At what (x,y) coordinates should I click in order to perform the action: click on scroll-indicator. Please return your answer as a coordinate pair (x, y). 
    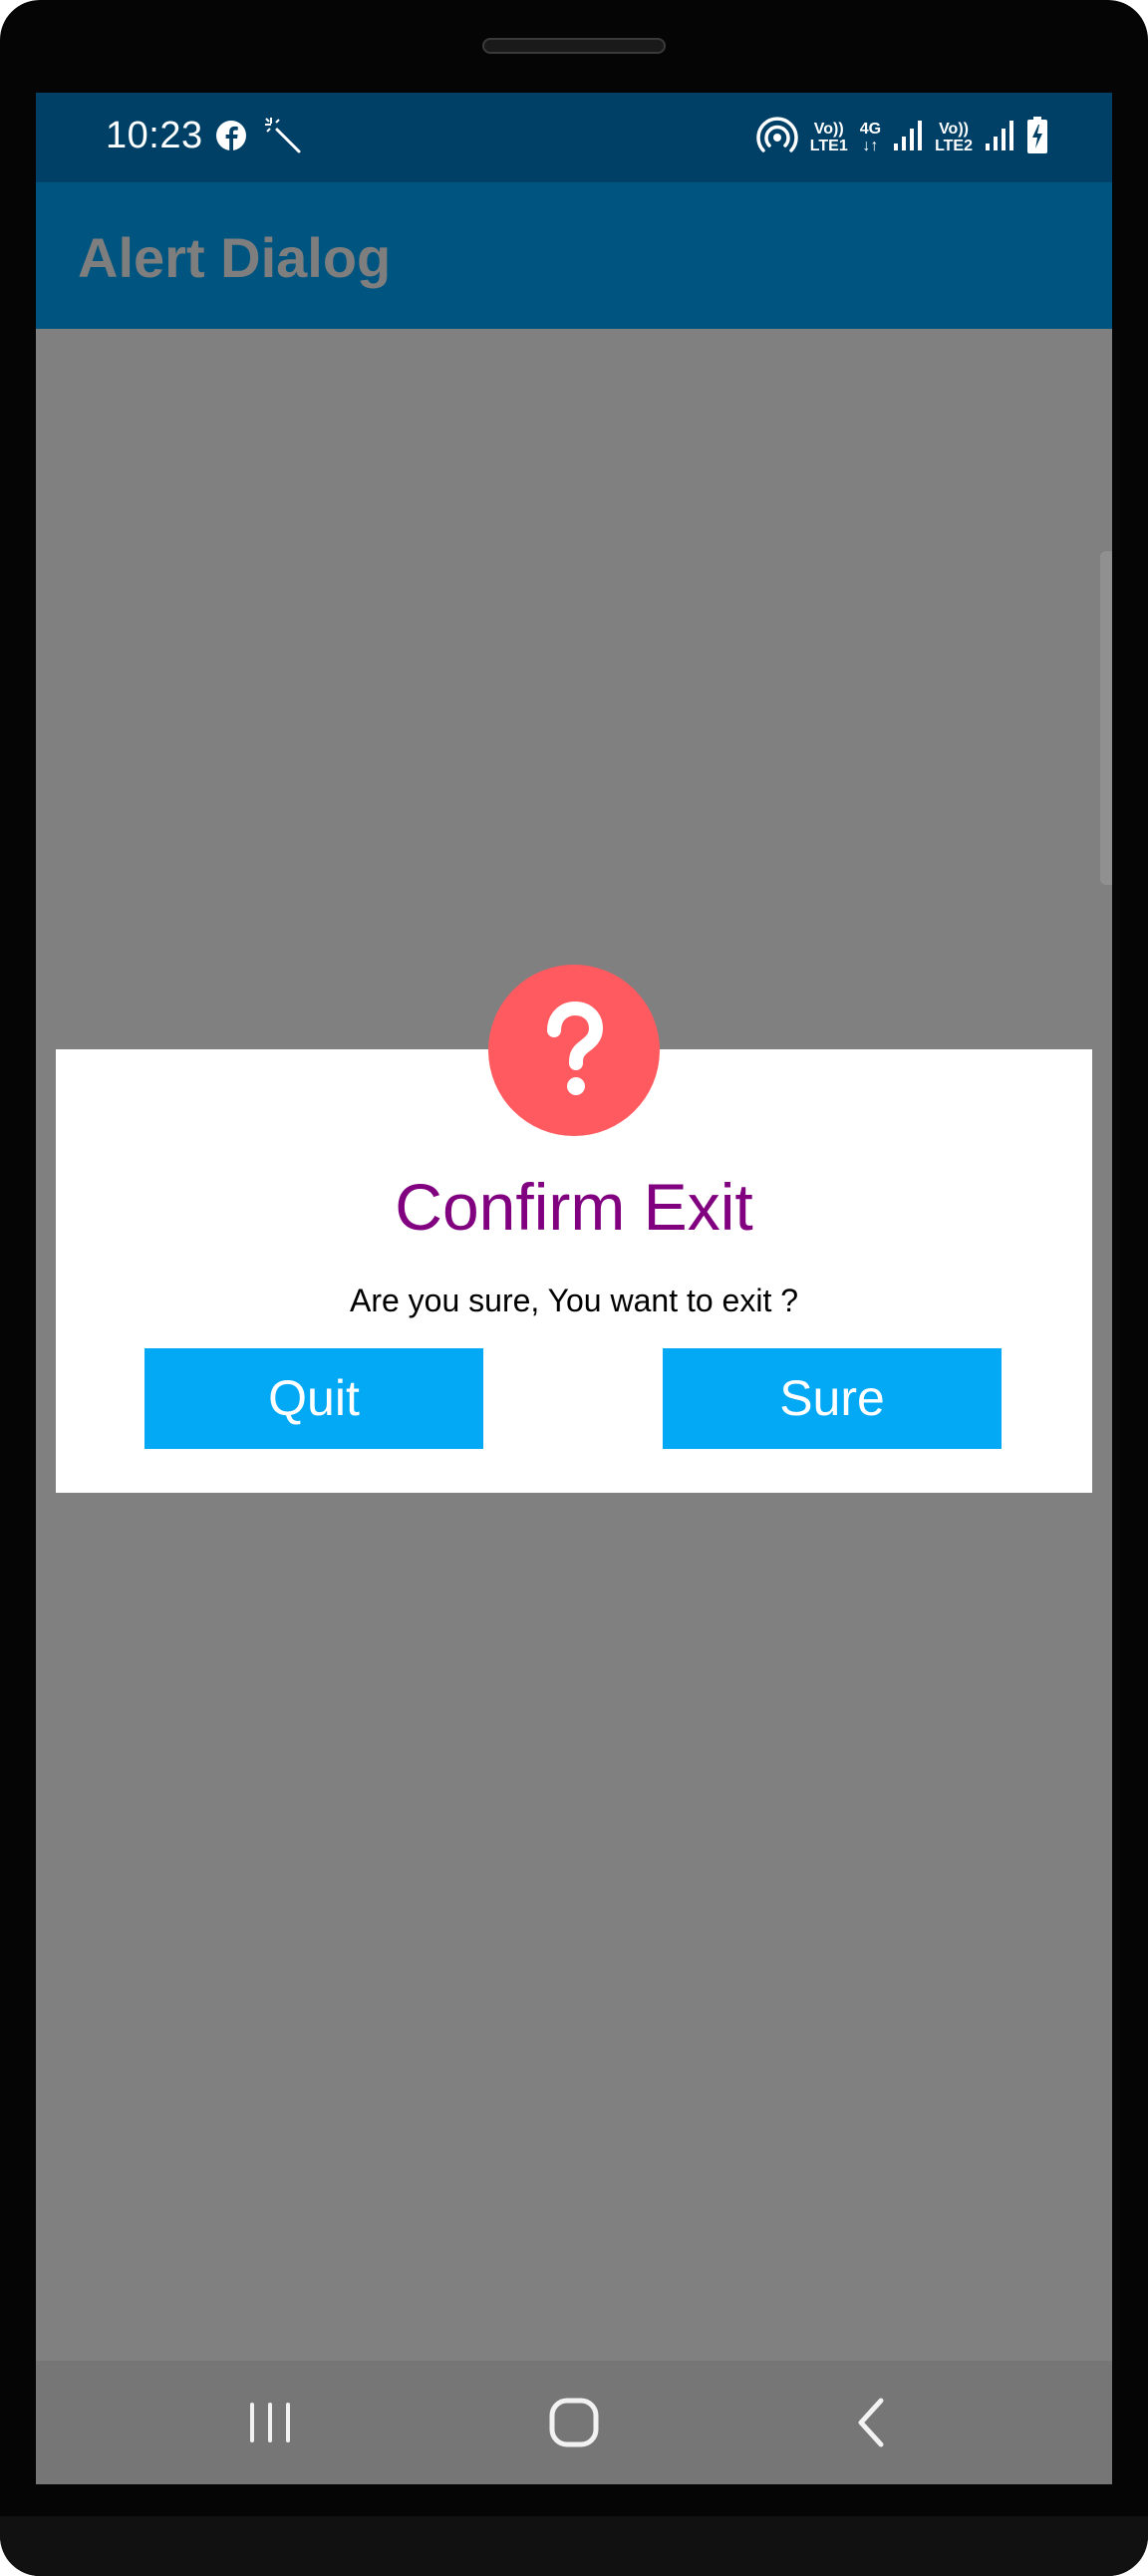
    Looking at the image, I should click on (1106, 718).